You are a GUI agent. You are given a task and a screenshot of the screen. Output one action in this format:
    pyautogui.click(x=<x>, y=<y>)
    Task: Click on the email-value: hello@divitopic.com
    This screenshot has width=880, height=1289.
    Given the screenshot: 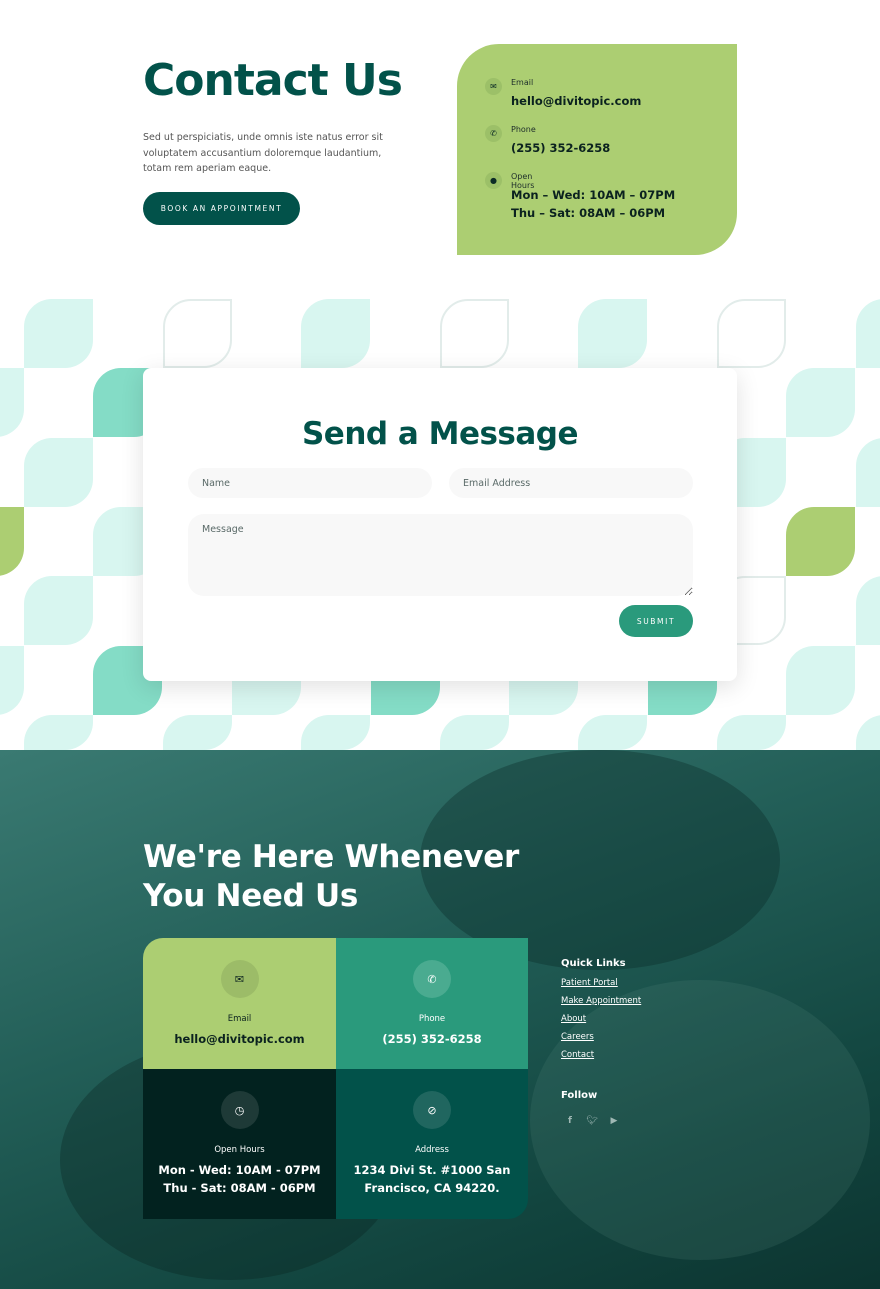 What is the action you would take?
    pyautogui.click(x=576, y=101)
    